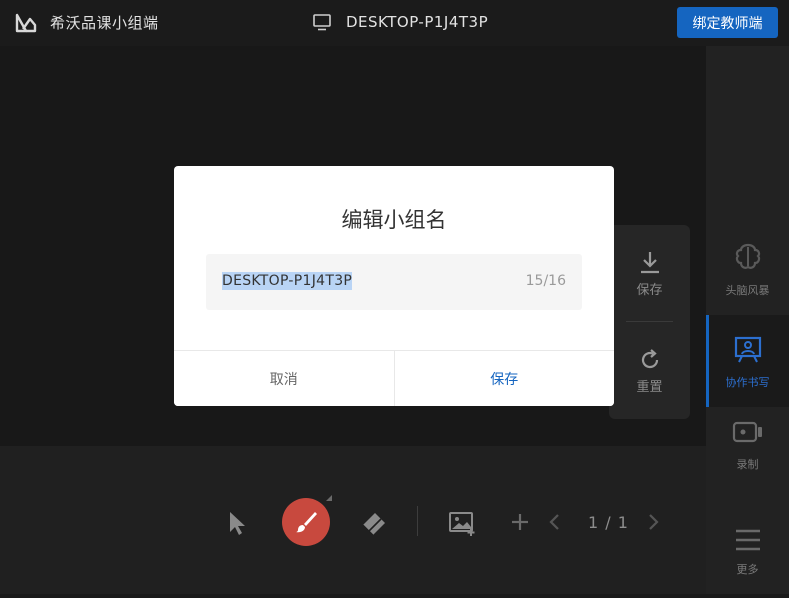  What do you see at coordinates (104, 23) in the screenshot?
I see `app-title: 希沃品课小组端` at bounding box center [104, 23].